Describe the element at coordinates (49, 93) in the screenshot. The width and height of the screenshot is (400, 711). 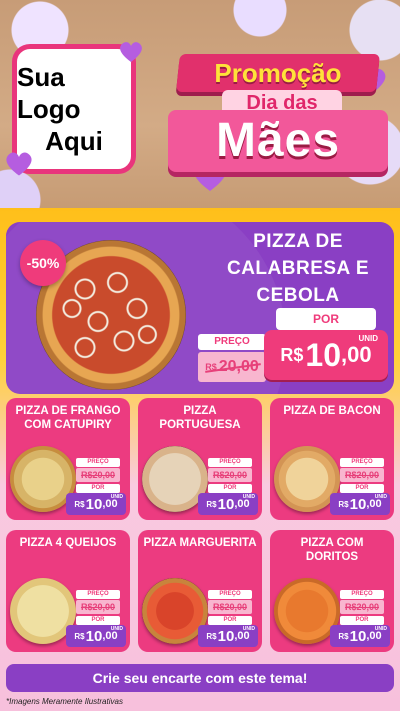
I see `logo-line-1: Sua Logo` at that location.